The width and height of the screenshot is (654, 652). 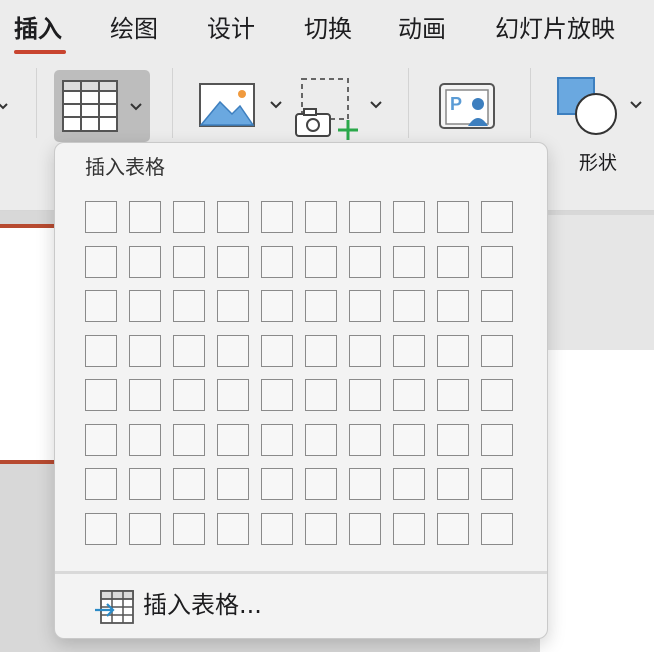 What do you see at coordinates (231, 29) in the screenshot?
I see `tab-design: 设计` at bounding box center [231, 29].